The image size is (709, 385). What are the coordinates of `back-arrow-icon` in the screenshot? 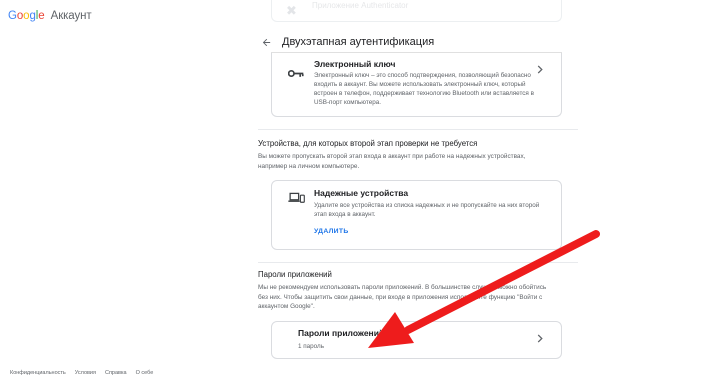 It's located at (266, 42).